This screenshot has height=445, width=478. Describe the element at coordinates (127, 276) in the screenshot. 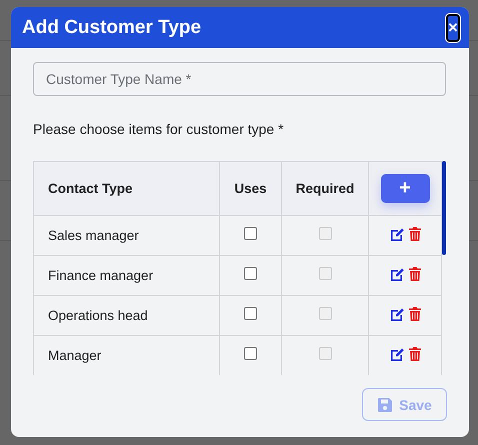

I see `table-cell: Finance manager` at that location.